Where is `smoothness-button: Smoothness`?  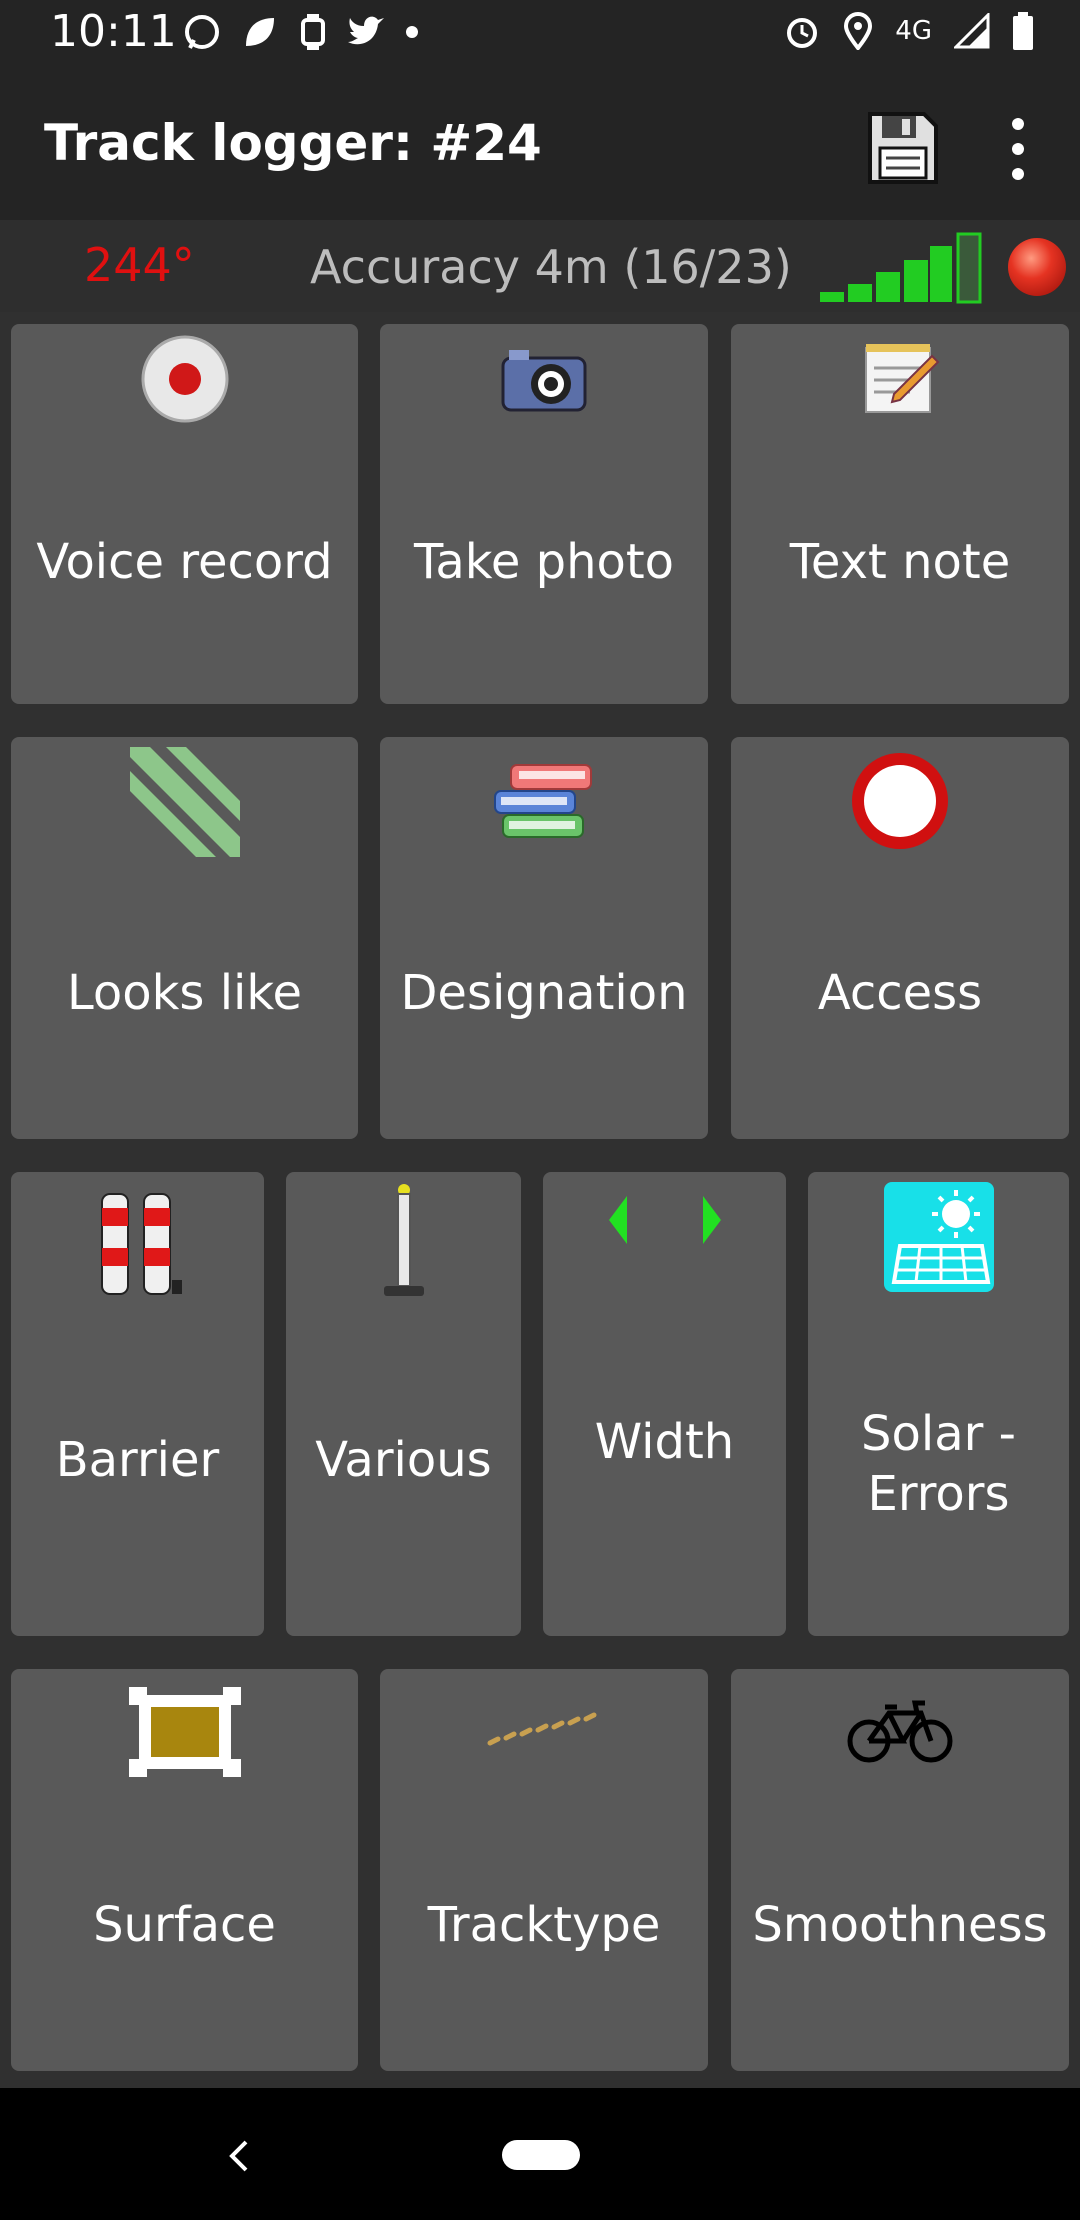
smoothness-button: Smoothness is located at coordinates (900, 1870).